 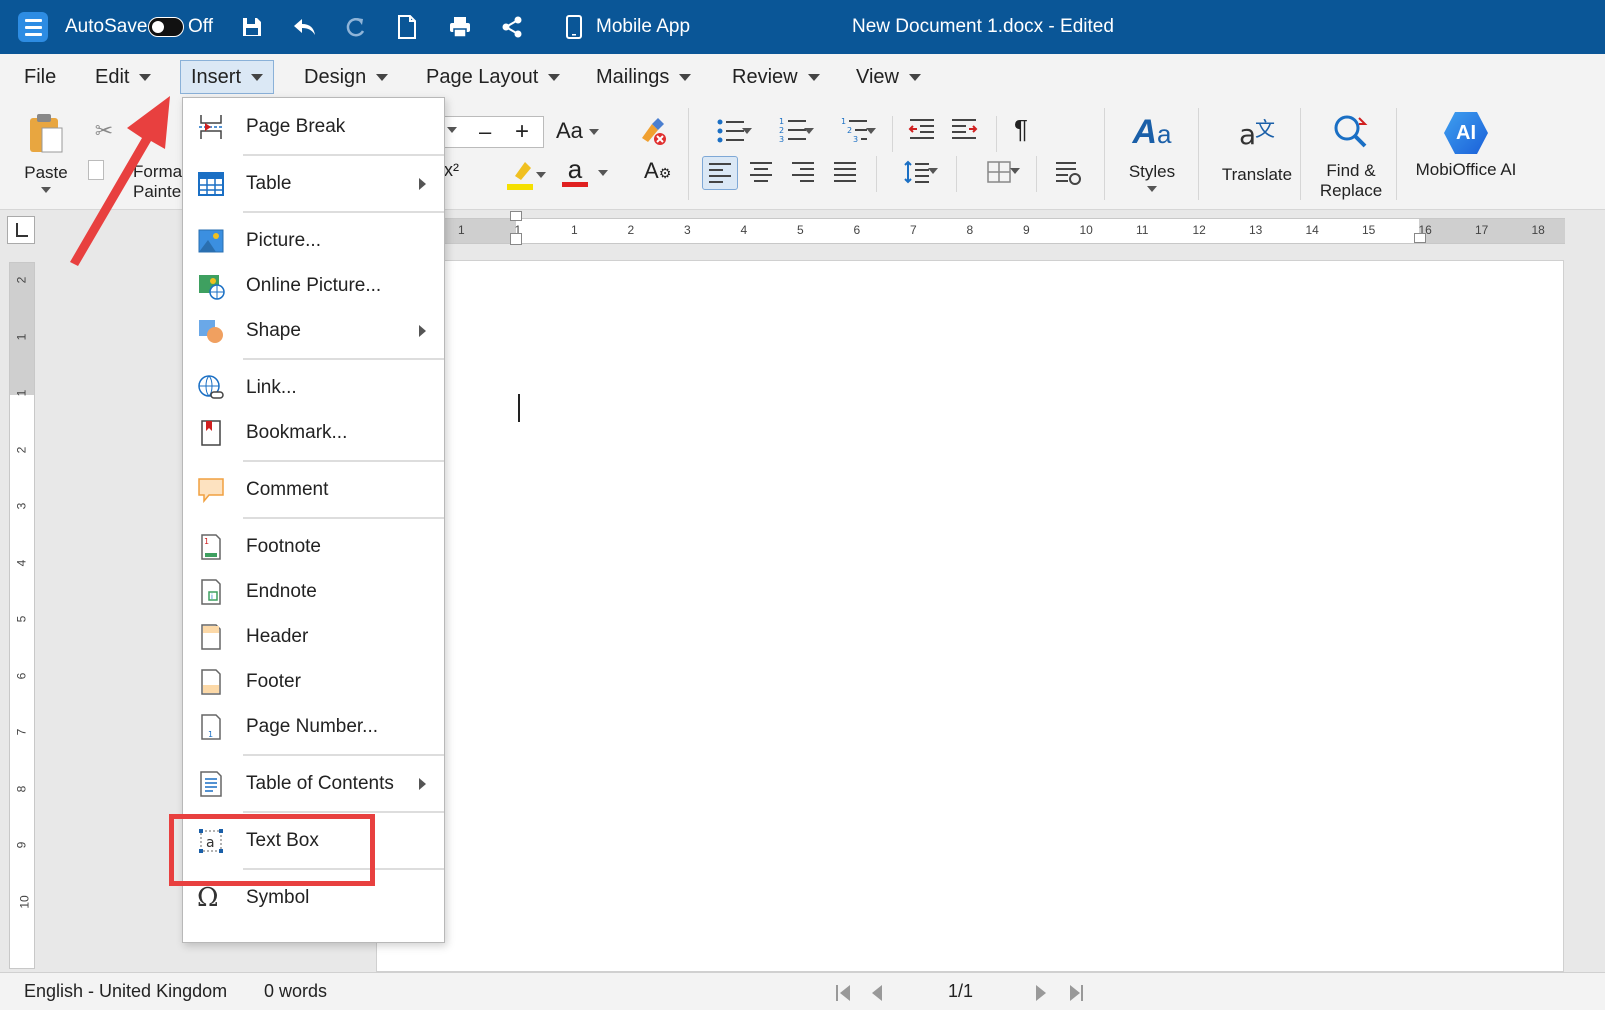 I want to click on menu-view: View, so click(x=888, y=77).